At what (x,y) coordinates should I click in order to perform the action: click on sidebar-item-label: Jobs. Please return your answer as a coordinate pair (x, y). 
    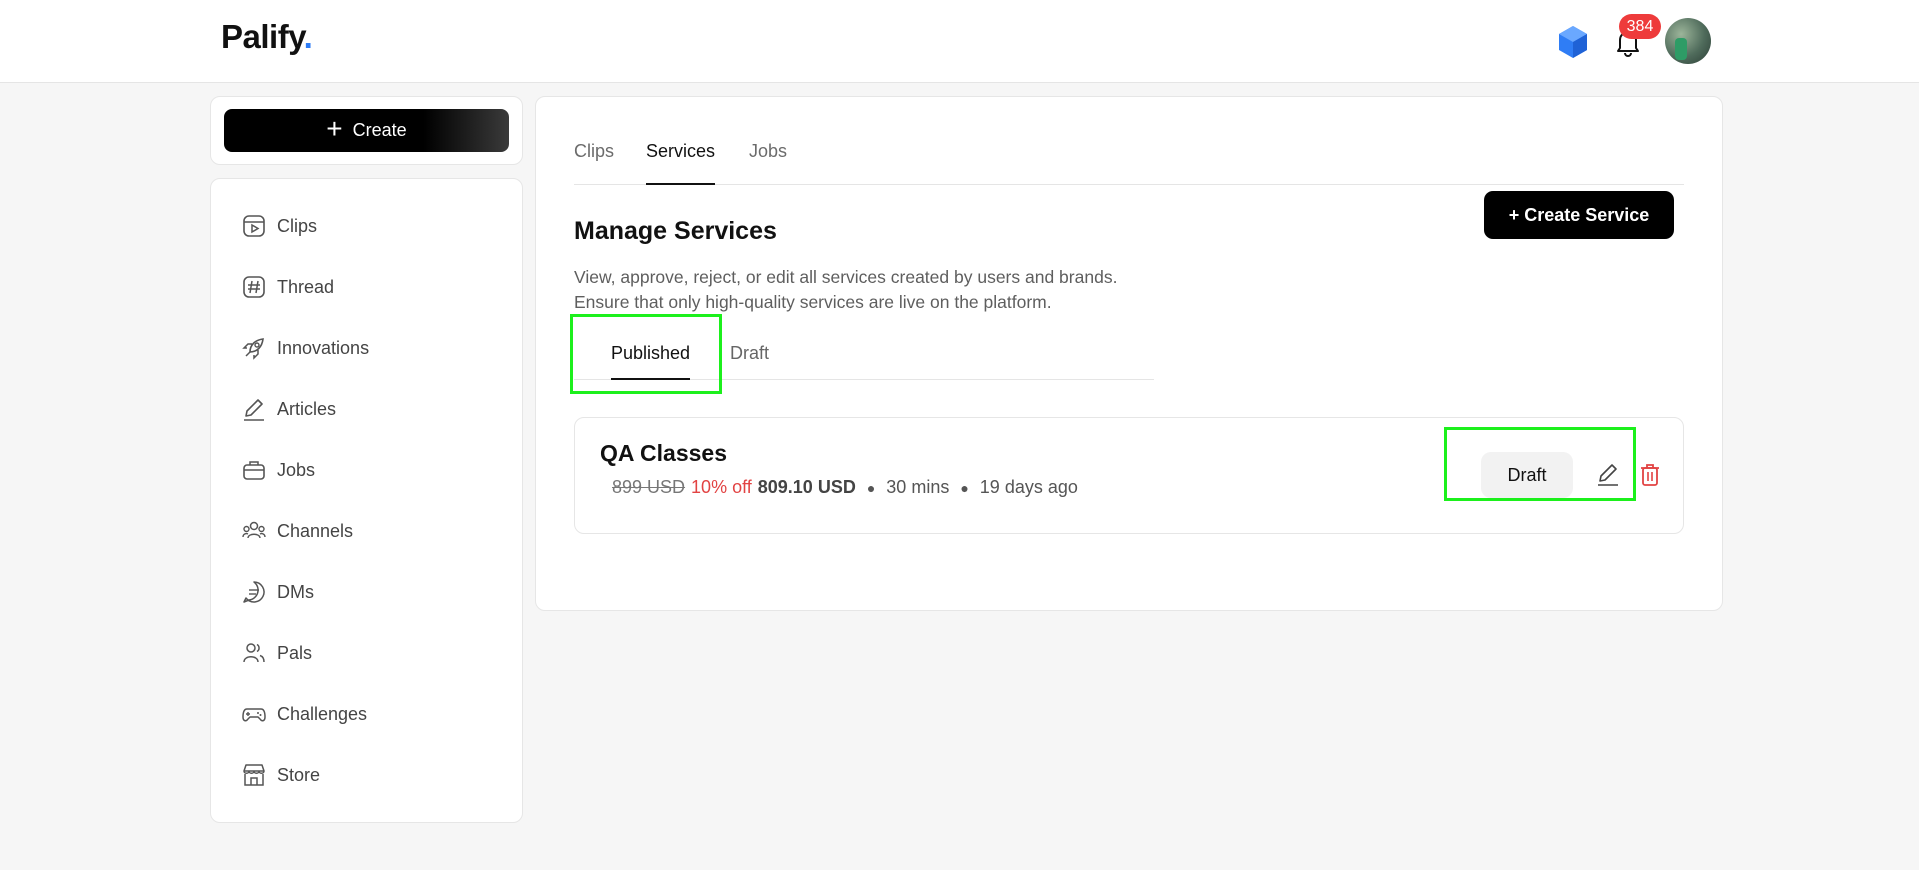
    Looking at the image, I should click on (296, 469).